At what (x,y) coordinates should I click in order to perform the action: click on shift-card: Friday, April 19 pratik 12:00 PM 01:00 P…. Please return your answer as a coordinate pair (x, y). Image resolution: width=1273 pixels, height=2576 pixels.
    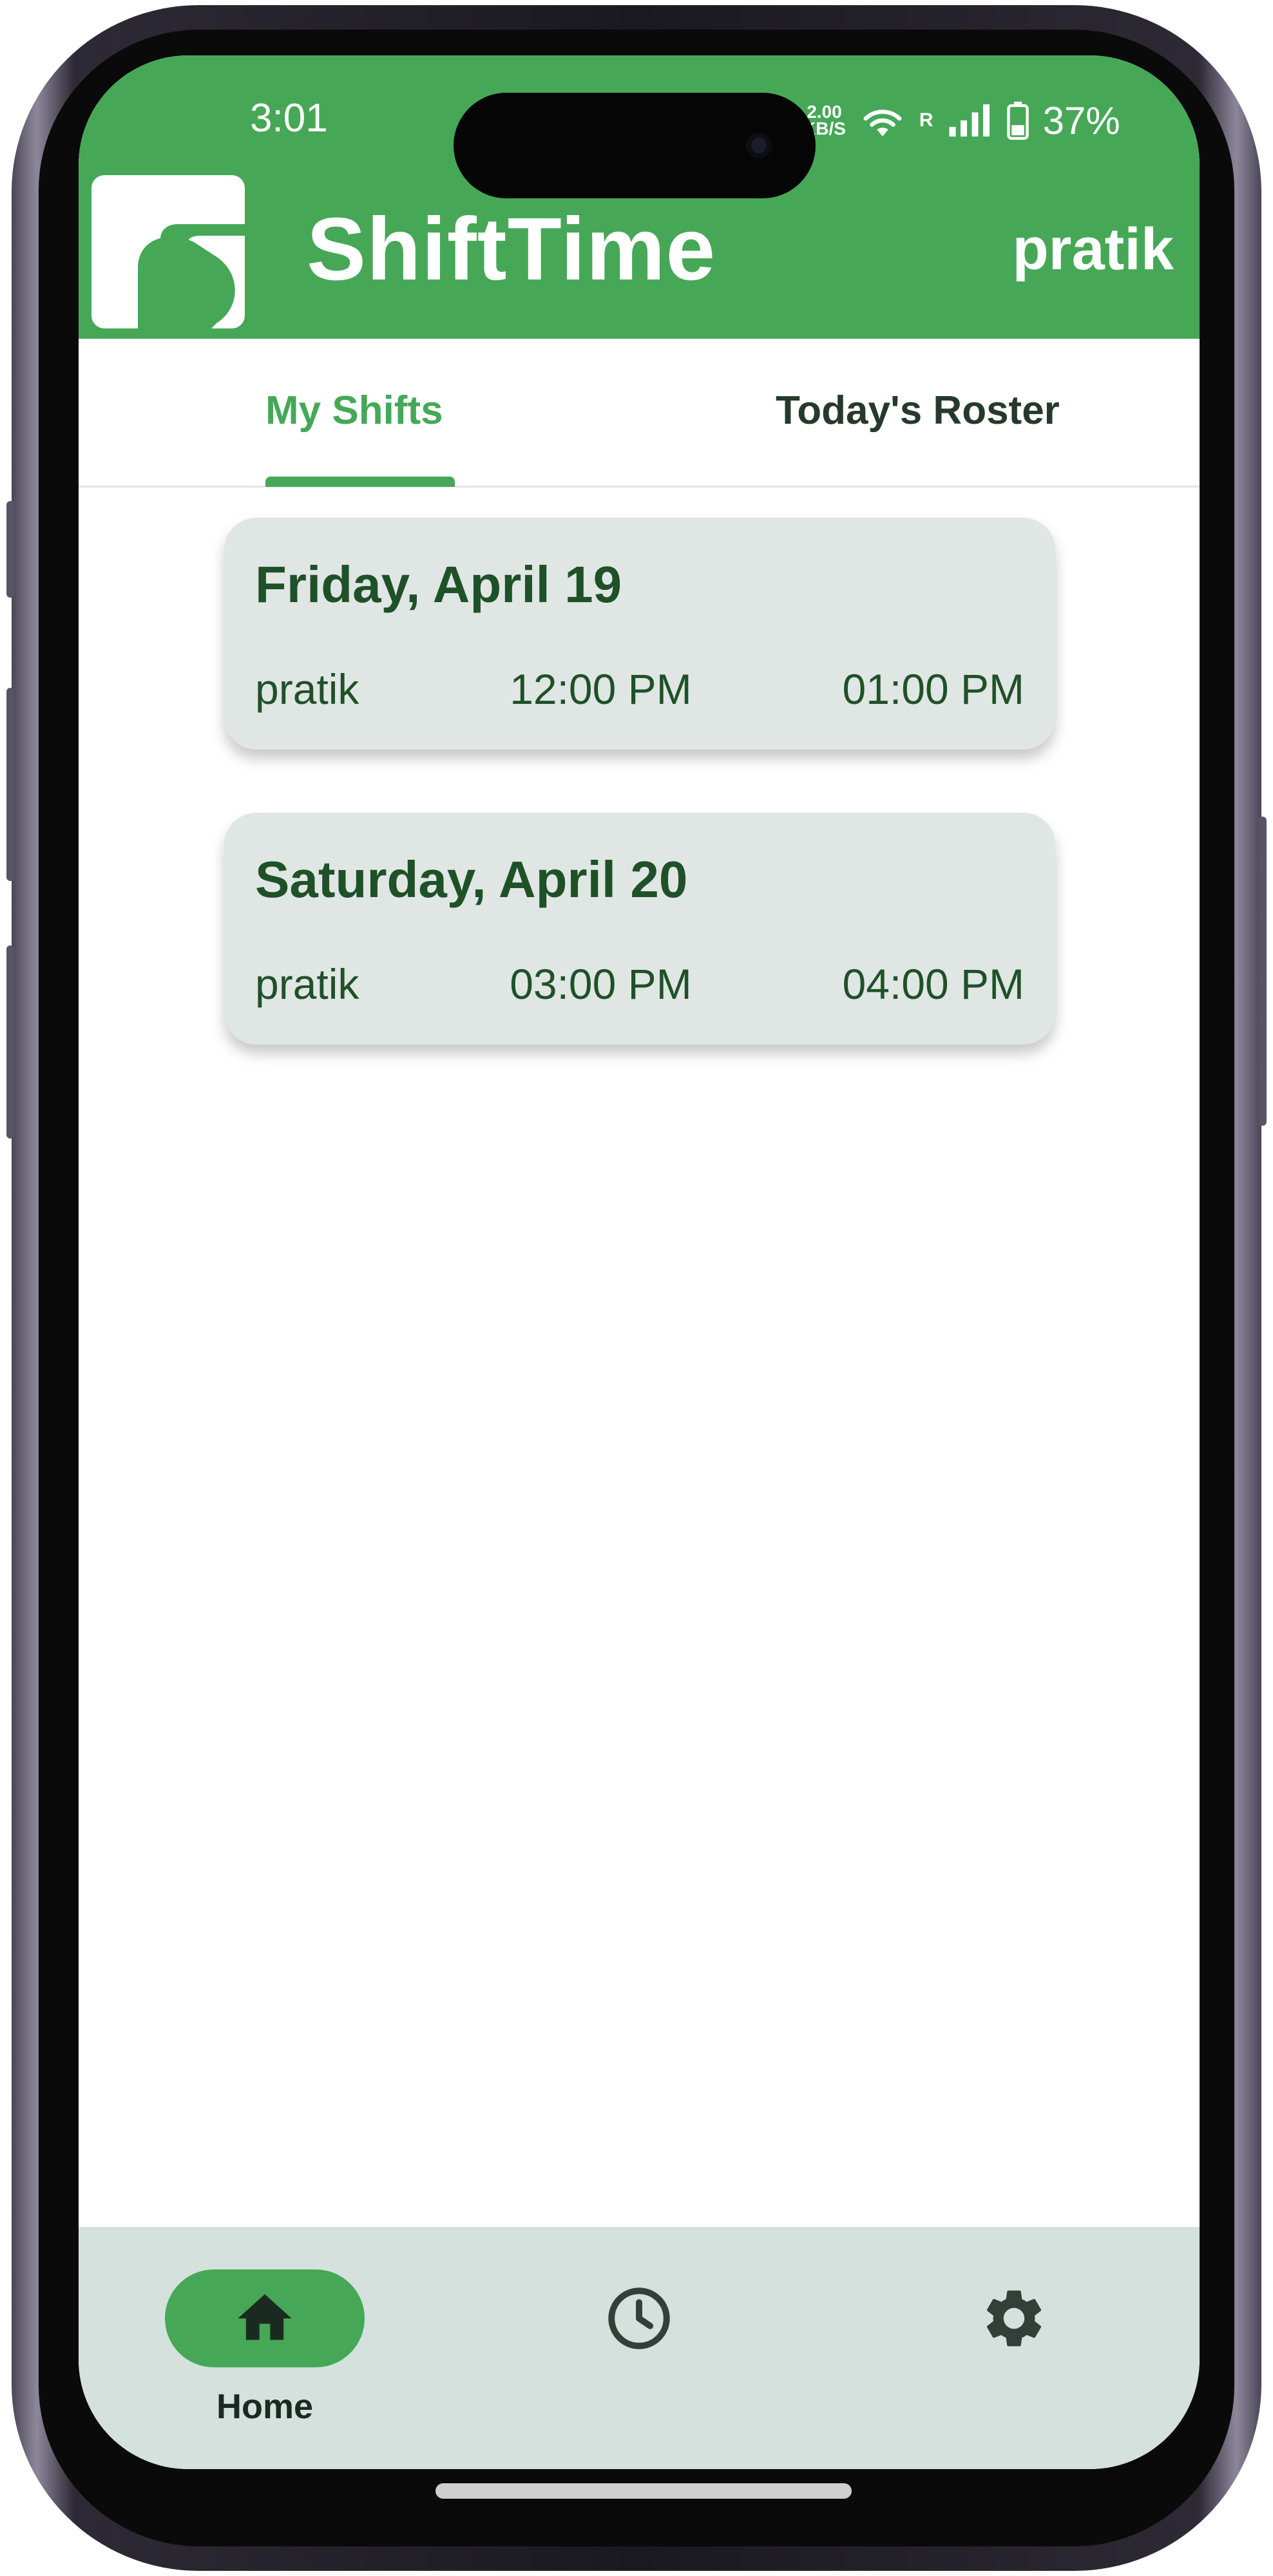
    Looking at the image, I should click on (640, 634).